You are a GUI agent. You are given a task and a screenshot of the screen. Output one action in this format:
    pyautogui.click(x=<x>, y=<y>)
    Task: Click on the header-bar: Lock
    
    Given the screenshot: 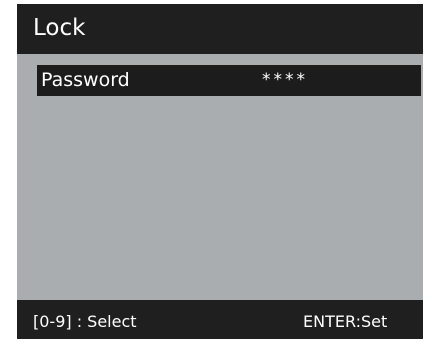 What is the action you would take?
    pyautogui.click(x=220, y=28)
    